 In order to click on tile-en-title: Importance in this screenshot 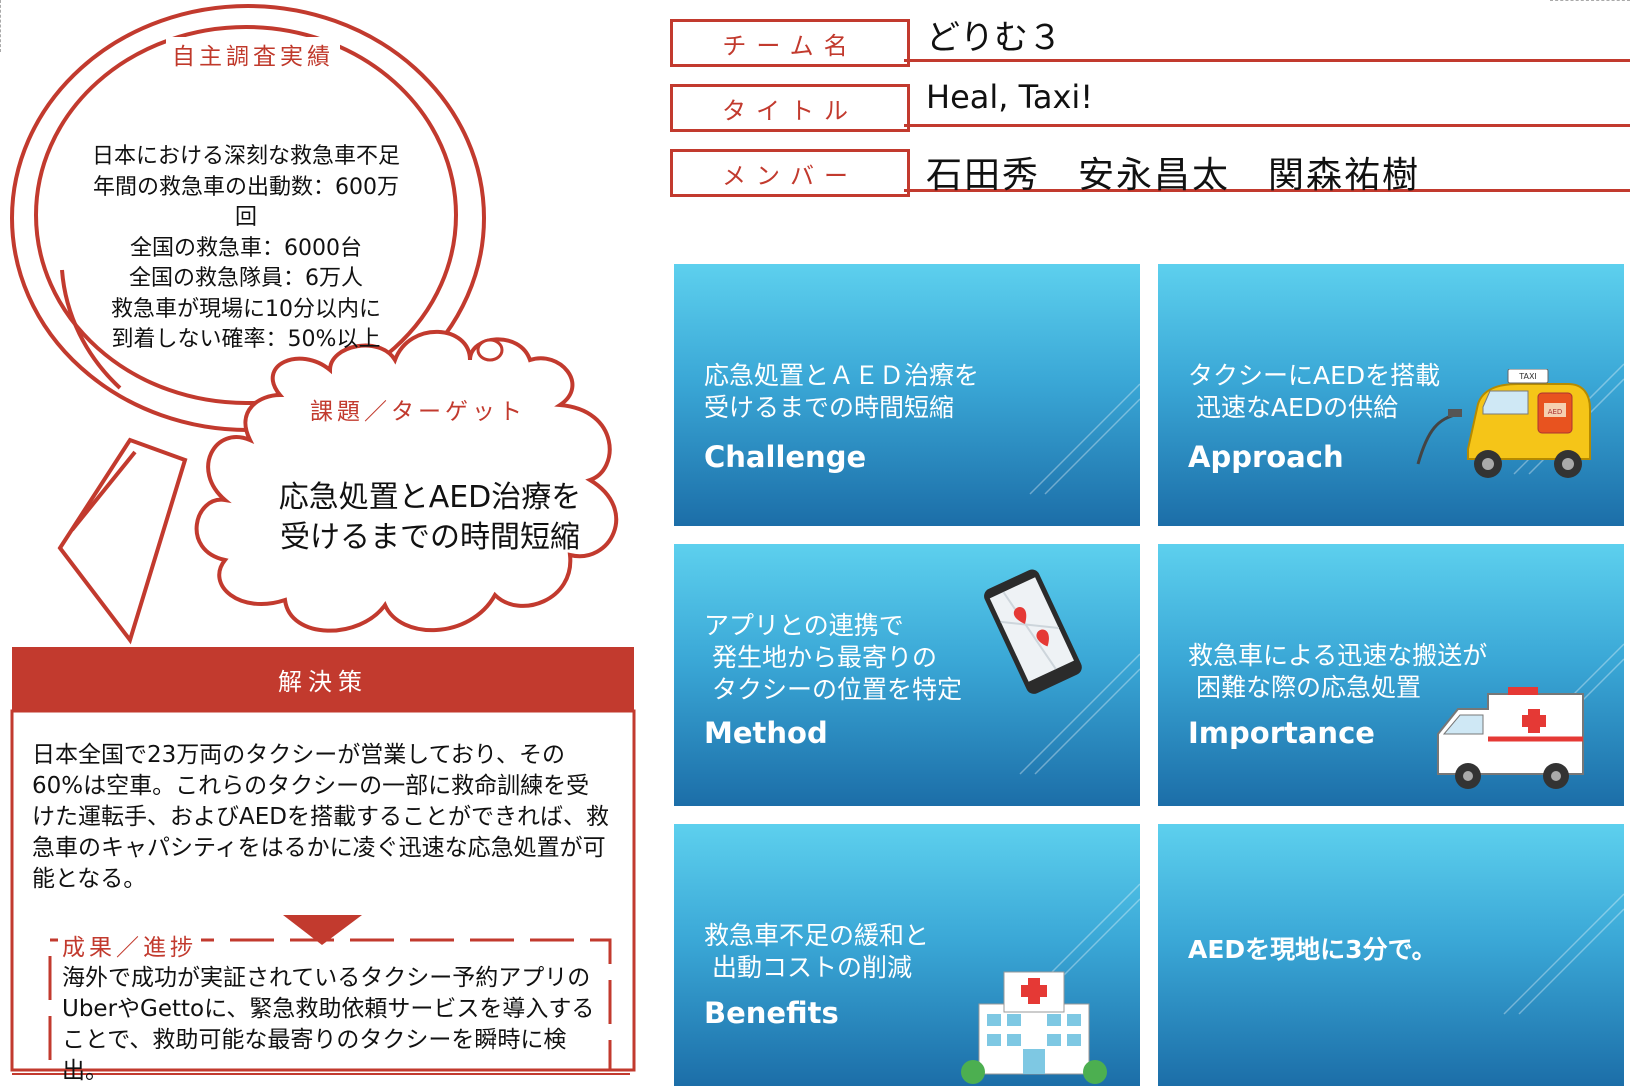, I will do `click(1281, 733)`.